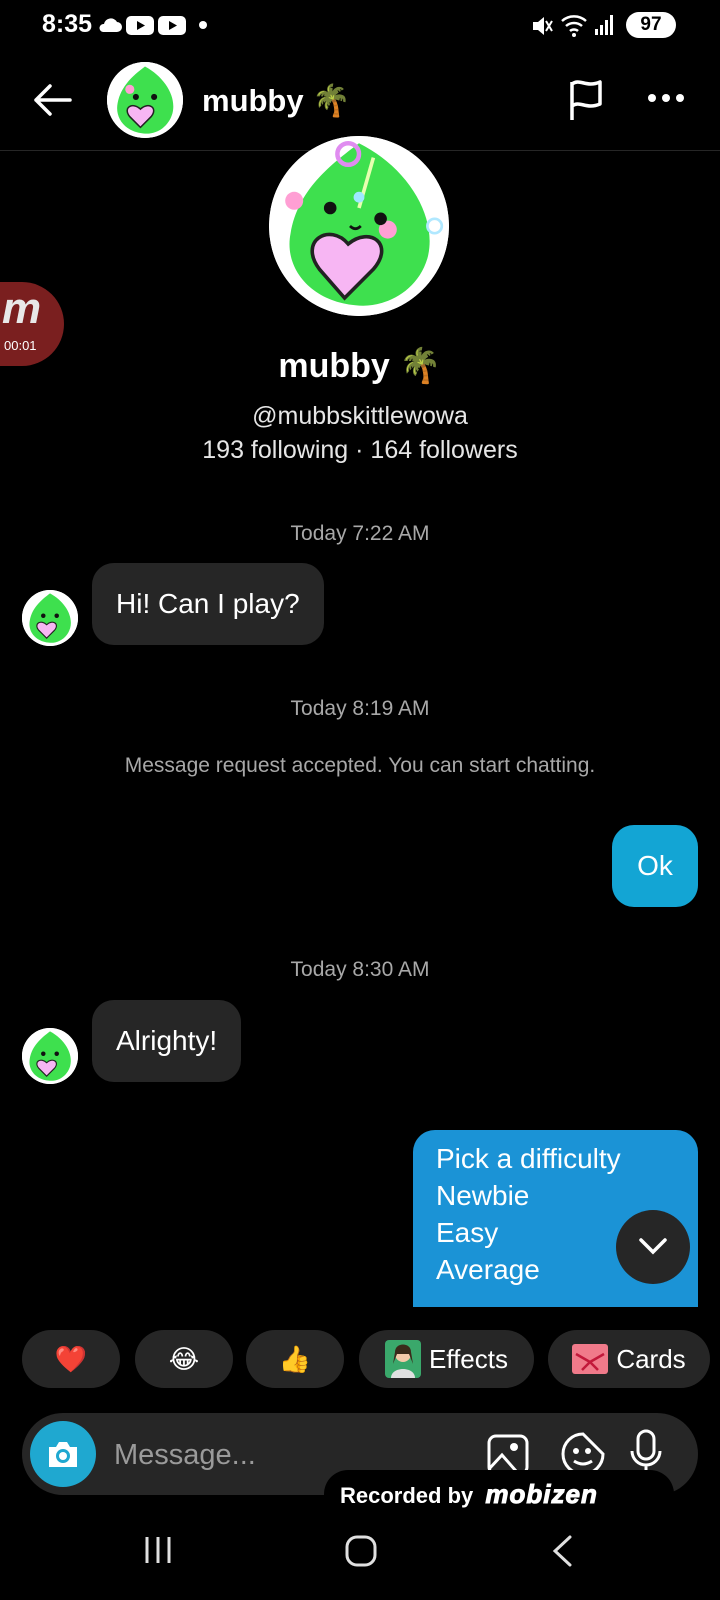 The height and width of the screenshot is (1600, 720). I want to click on recent-apps-icon, so click(158, 1550).